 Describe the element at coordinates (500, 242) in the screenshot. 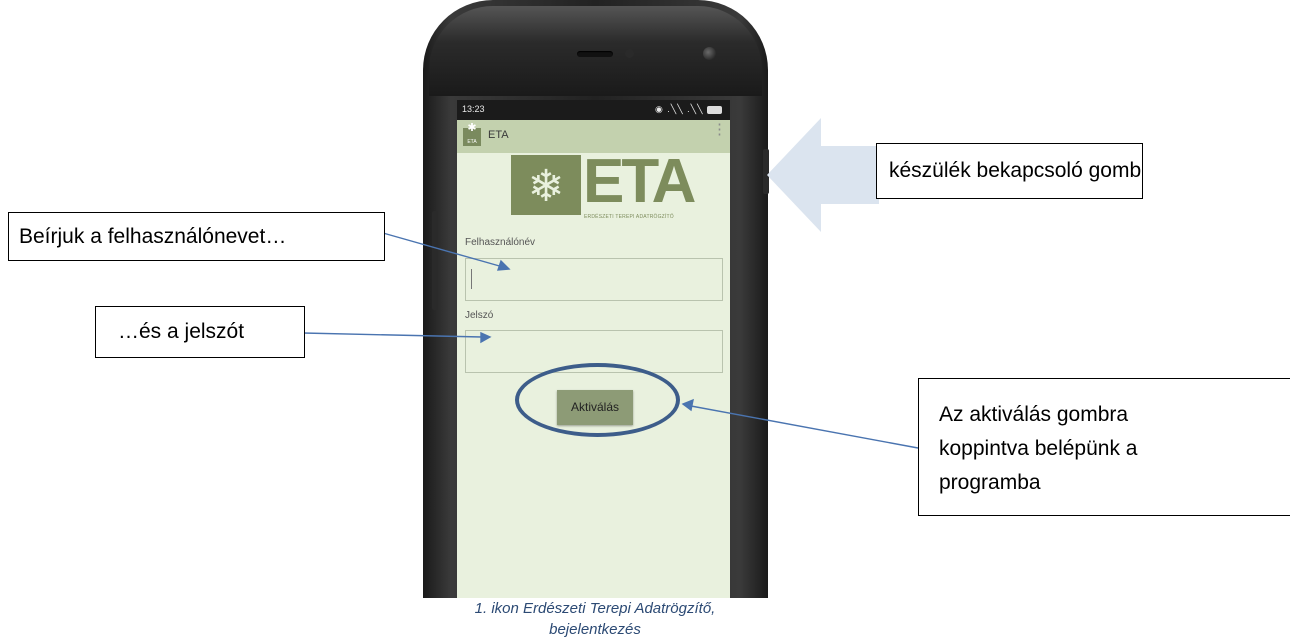

I see `username-label: Felhasználónév` at that location.